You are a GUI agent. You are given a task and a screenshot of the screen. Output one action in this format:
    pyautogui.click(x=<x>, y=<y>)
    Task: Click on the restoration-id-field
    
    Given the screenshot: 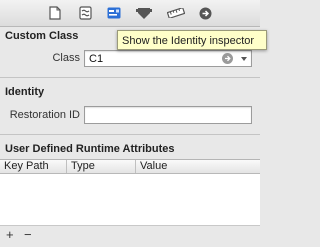 What is the action you would take?
    pyautogui.click(x=168, y=115)
    